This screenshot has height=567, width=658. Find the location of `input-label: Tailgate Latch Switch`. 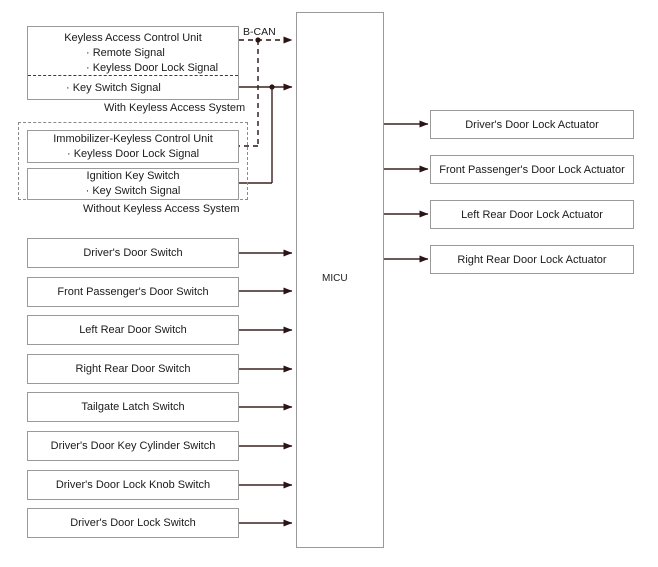

input-label: Tailgate Latch Switch is located at coordinates (133, 407).